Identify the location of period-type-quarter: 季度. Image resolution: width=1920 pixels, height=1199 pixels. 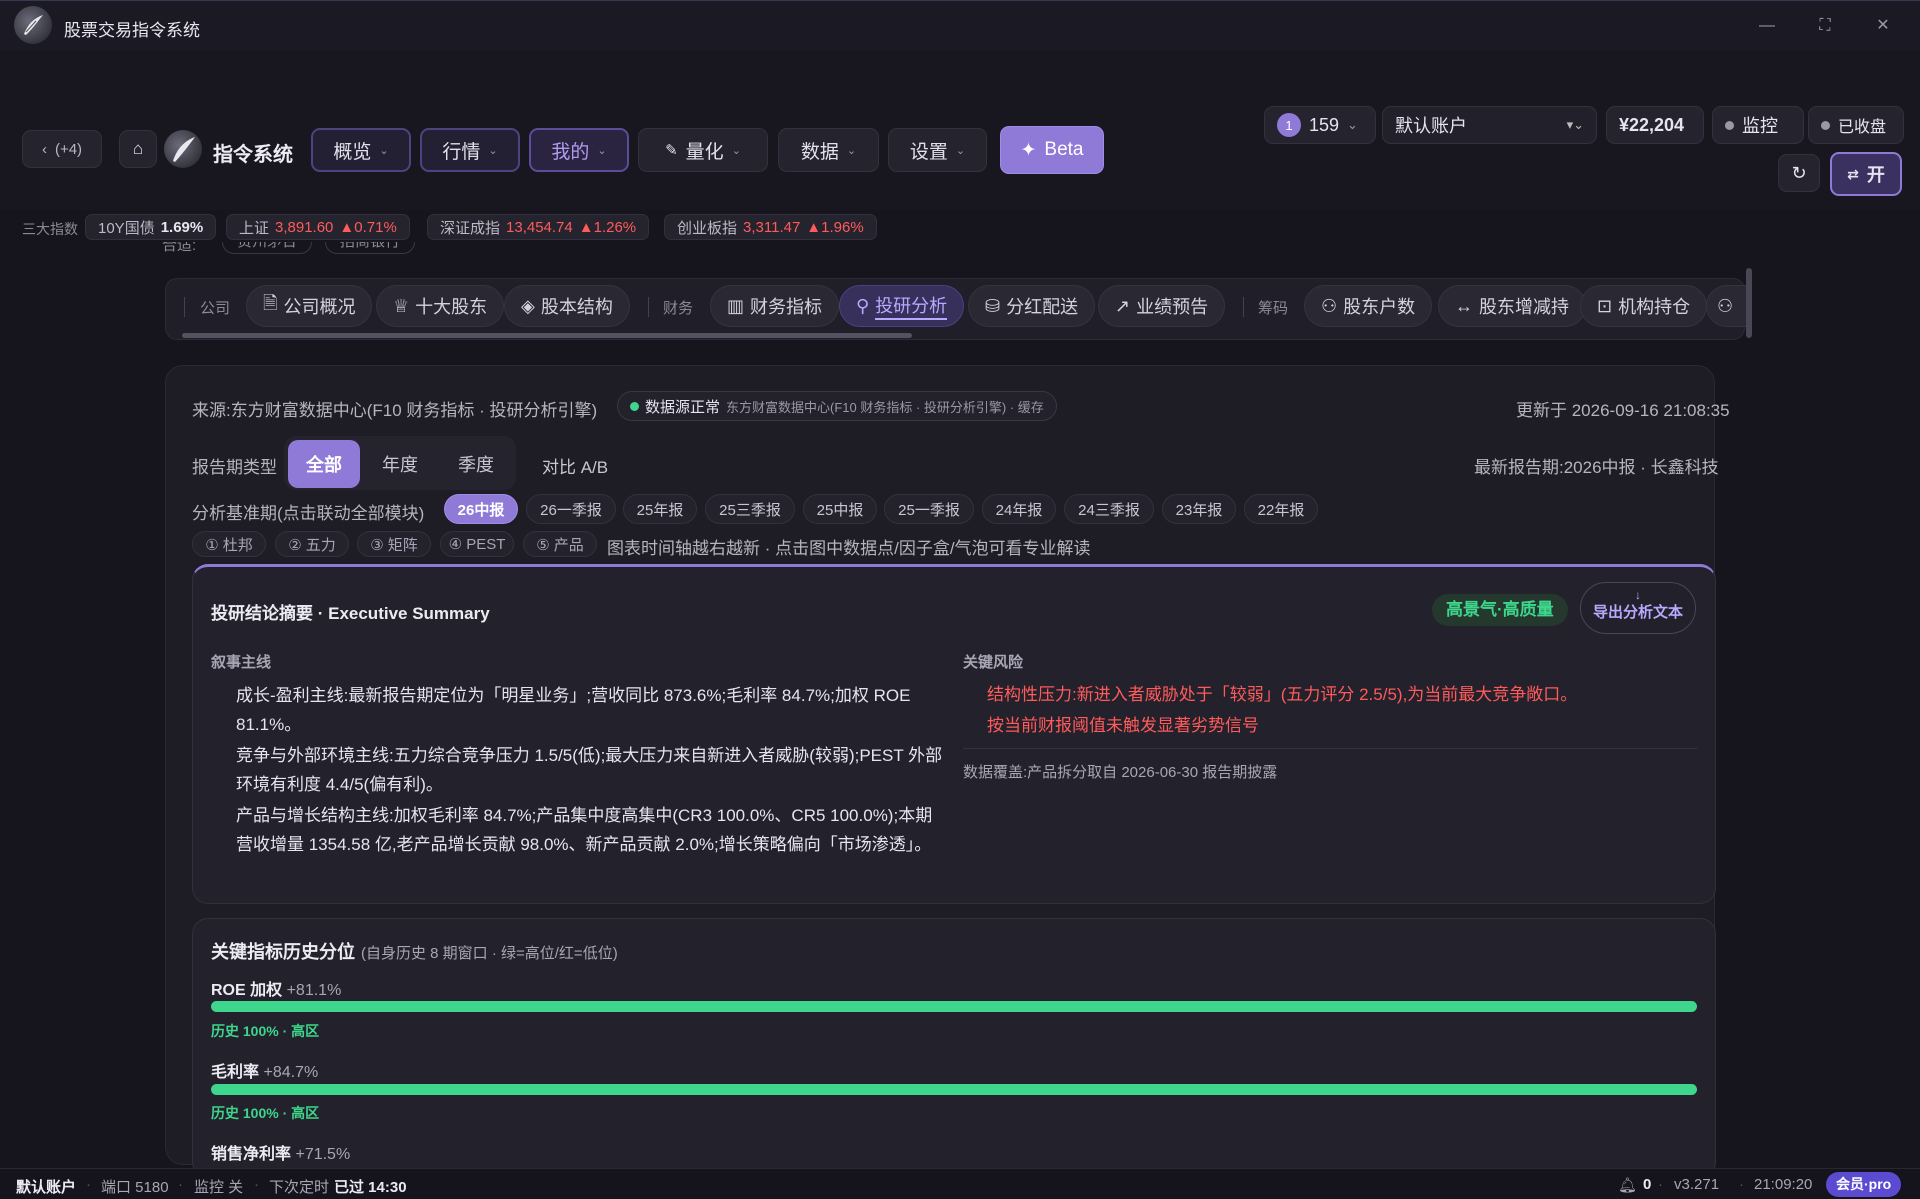
(476, 464).